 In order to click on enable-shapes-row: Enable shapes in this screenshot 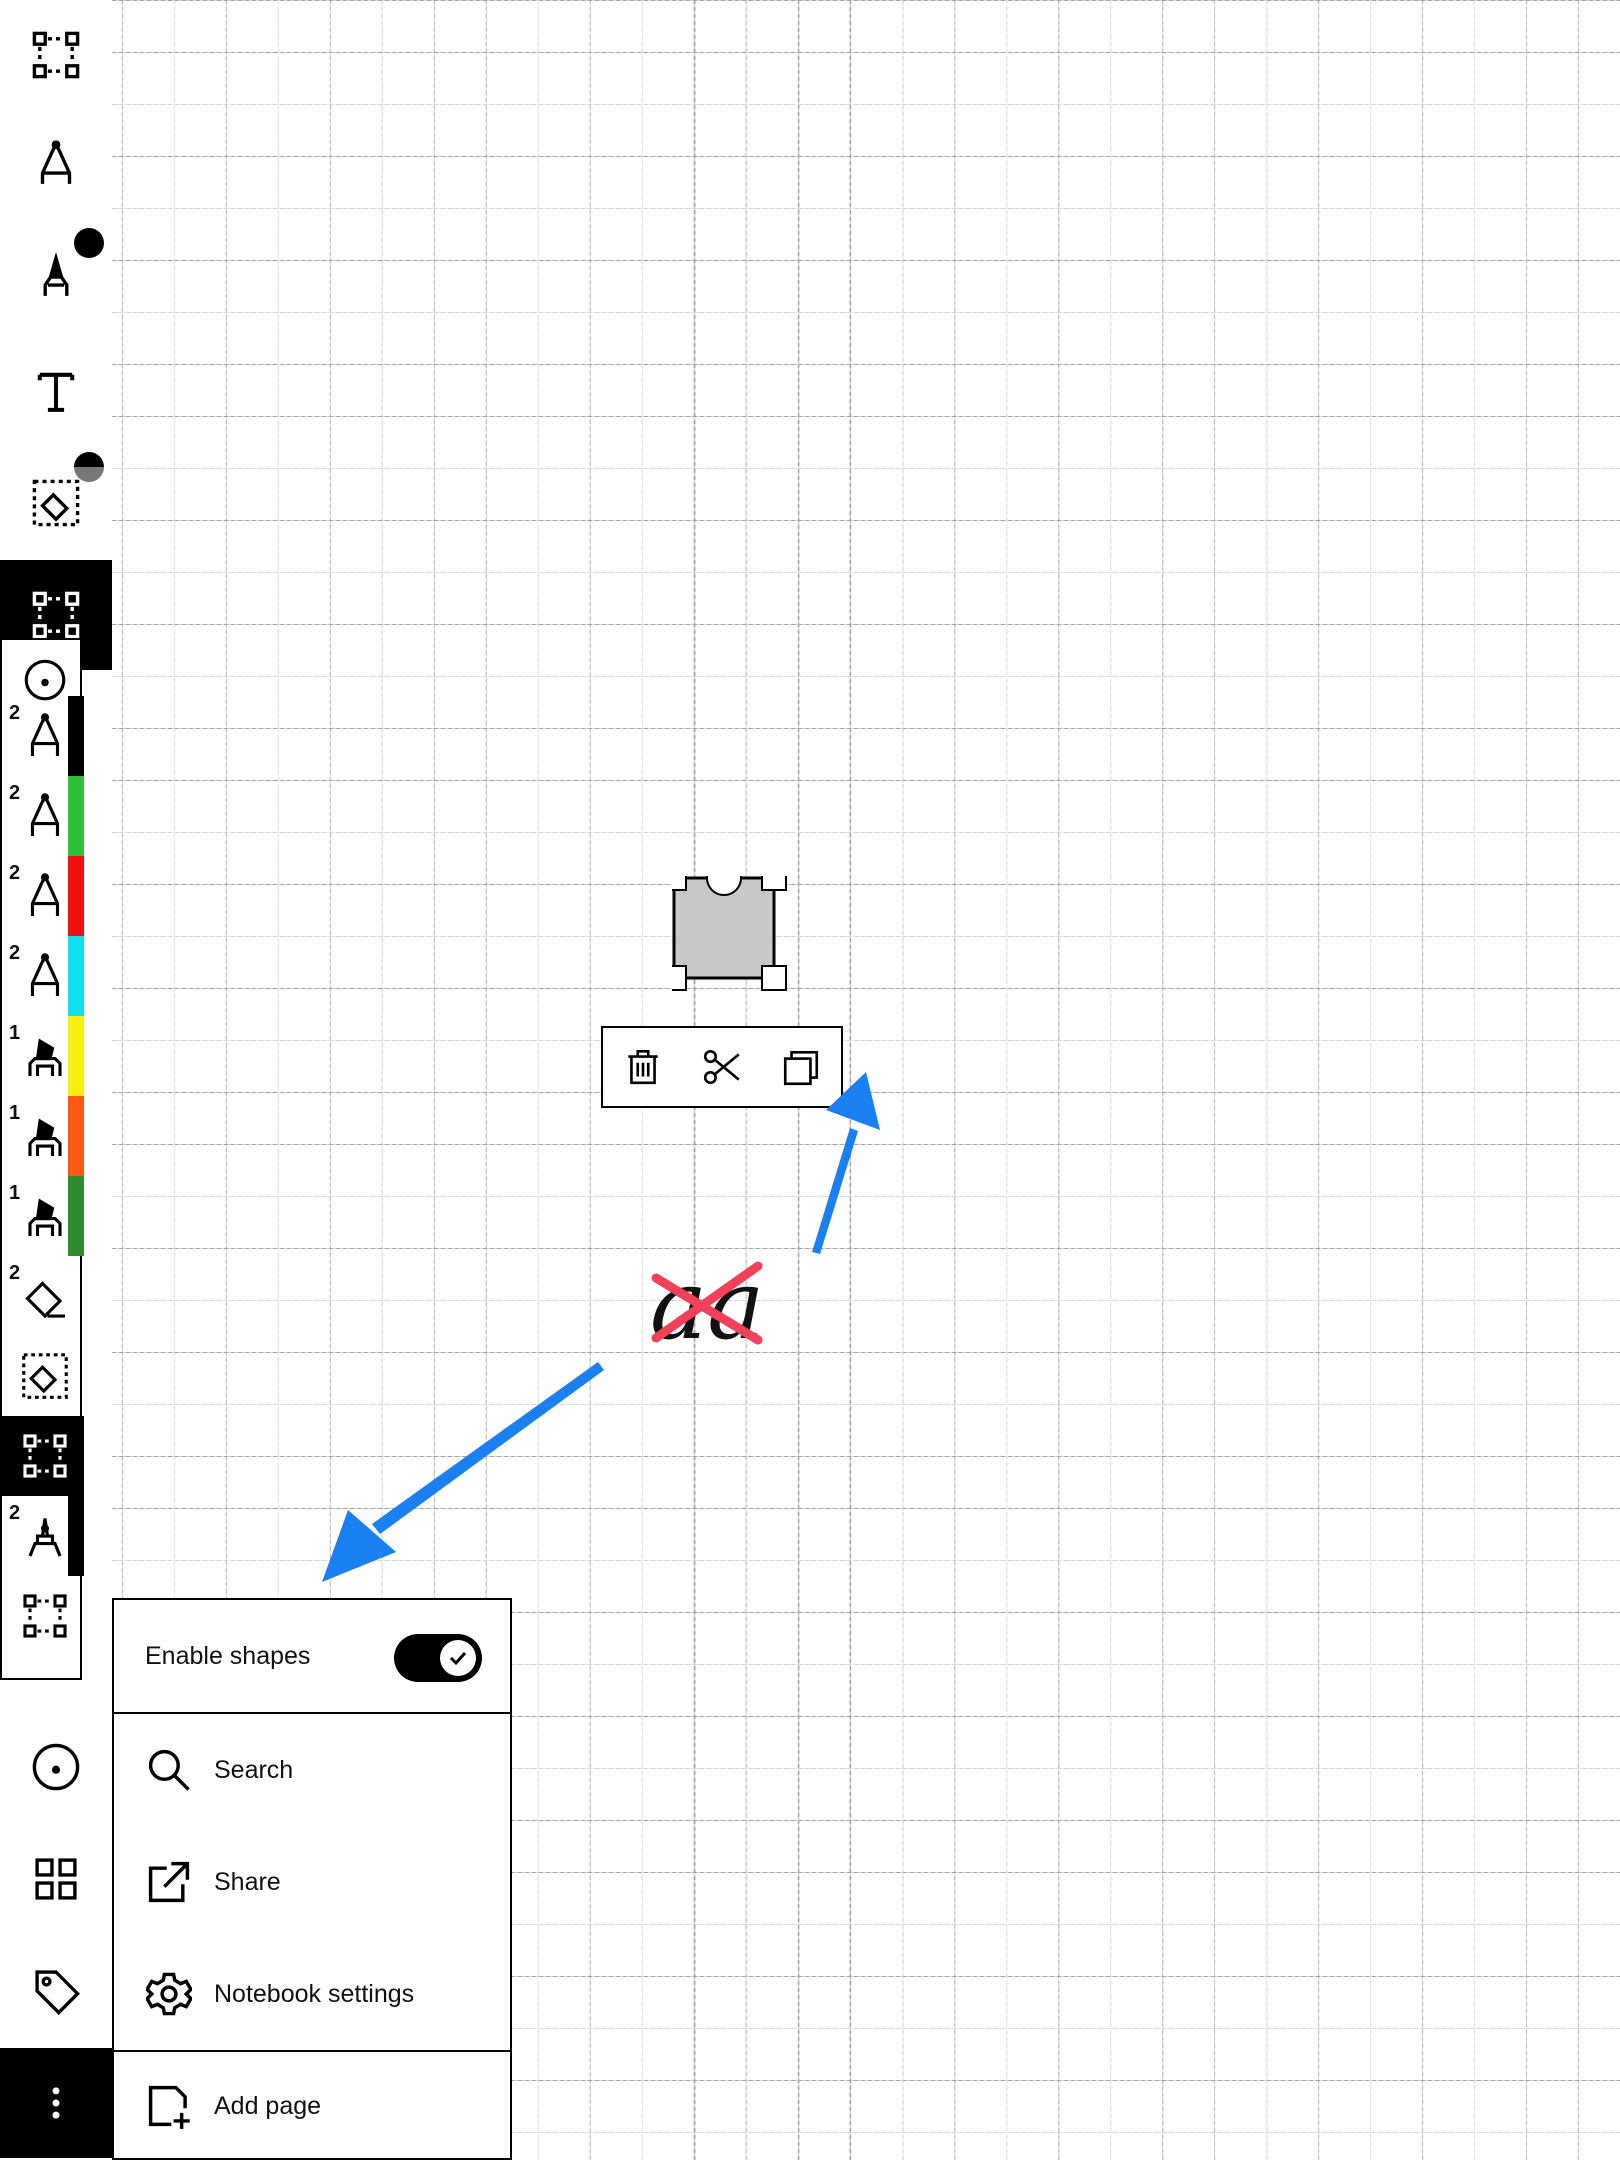, I will do `click(312, 1656)`.